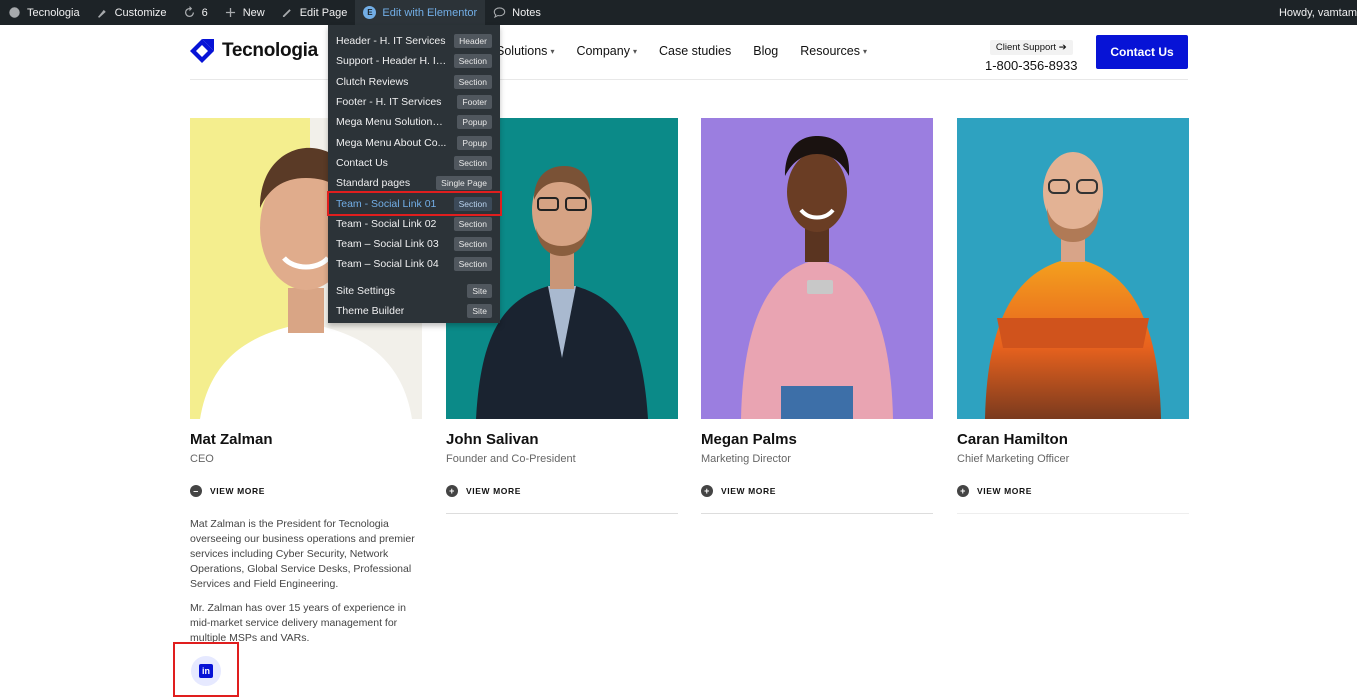 The image size is (1357, 700). I want to click on client-support: Client Support ➔ 1-800-356-8933, so click(1031, 55).